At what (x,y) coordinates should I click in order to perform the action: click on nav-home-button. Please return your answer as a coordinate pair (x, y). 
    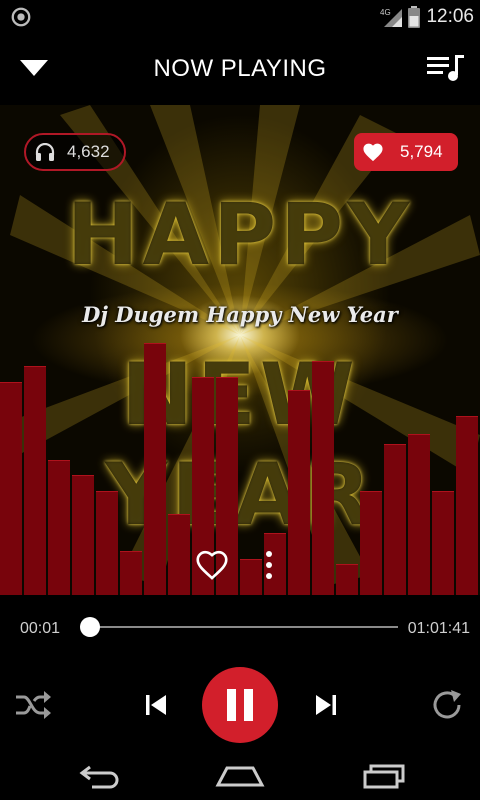
    Looking at the image, I should click on (240, 776).